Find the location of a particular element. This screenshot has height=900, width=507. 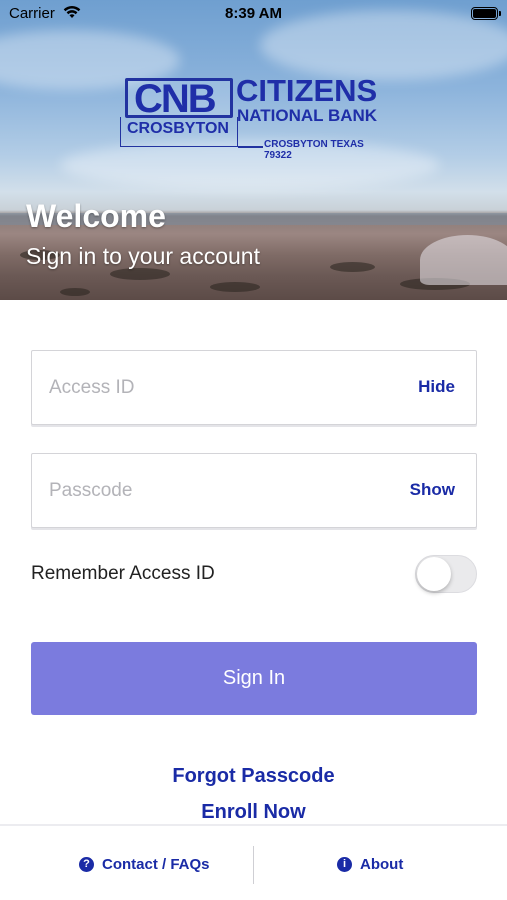

show-passcode-button: Show is located at coordinates (432, 490).